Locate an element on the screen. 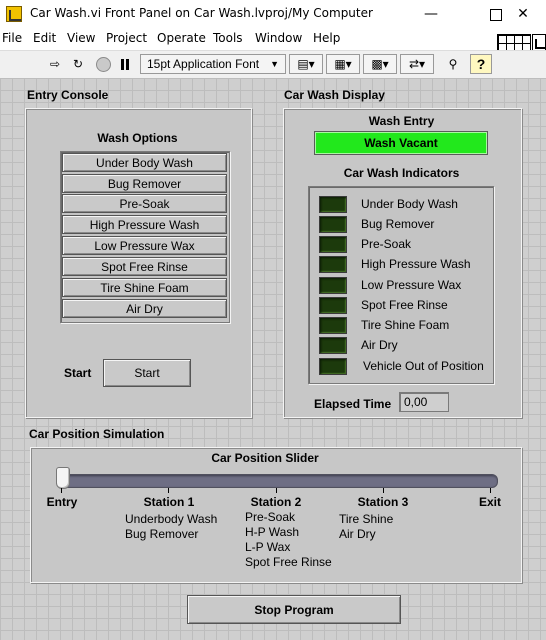 The width and height of the screenshot is (546, 640). indicator-label: Bug Remover is located at coordinates (398, 224).